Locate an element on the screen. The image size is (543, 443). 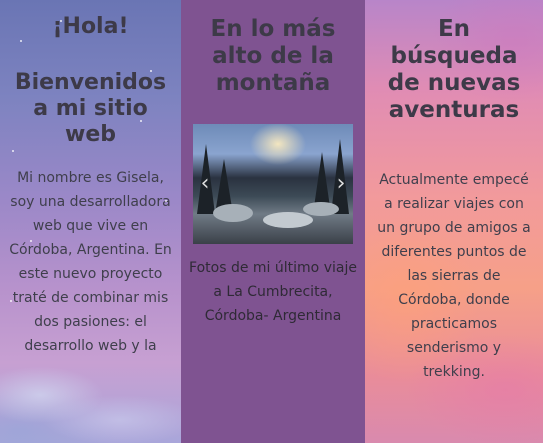
greeting-heading: ¡Hola! is located at coordinates (90, 26).